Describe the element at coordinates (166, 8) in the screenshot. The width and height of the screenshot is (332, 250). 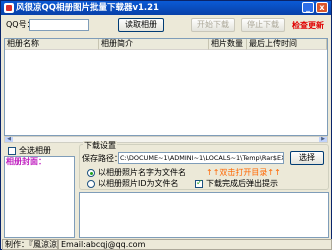
I see `title-bar: 风很凉QQ相册图片批量下载器v1.21 _ x` at that location.